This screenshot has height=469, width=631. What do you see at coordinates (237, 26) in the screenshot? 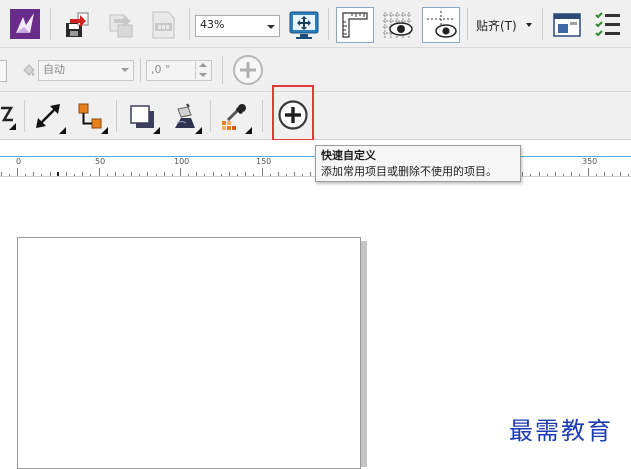
I see `zoom-level-select: 43%` at bounding box center [237, 26].